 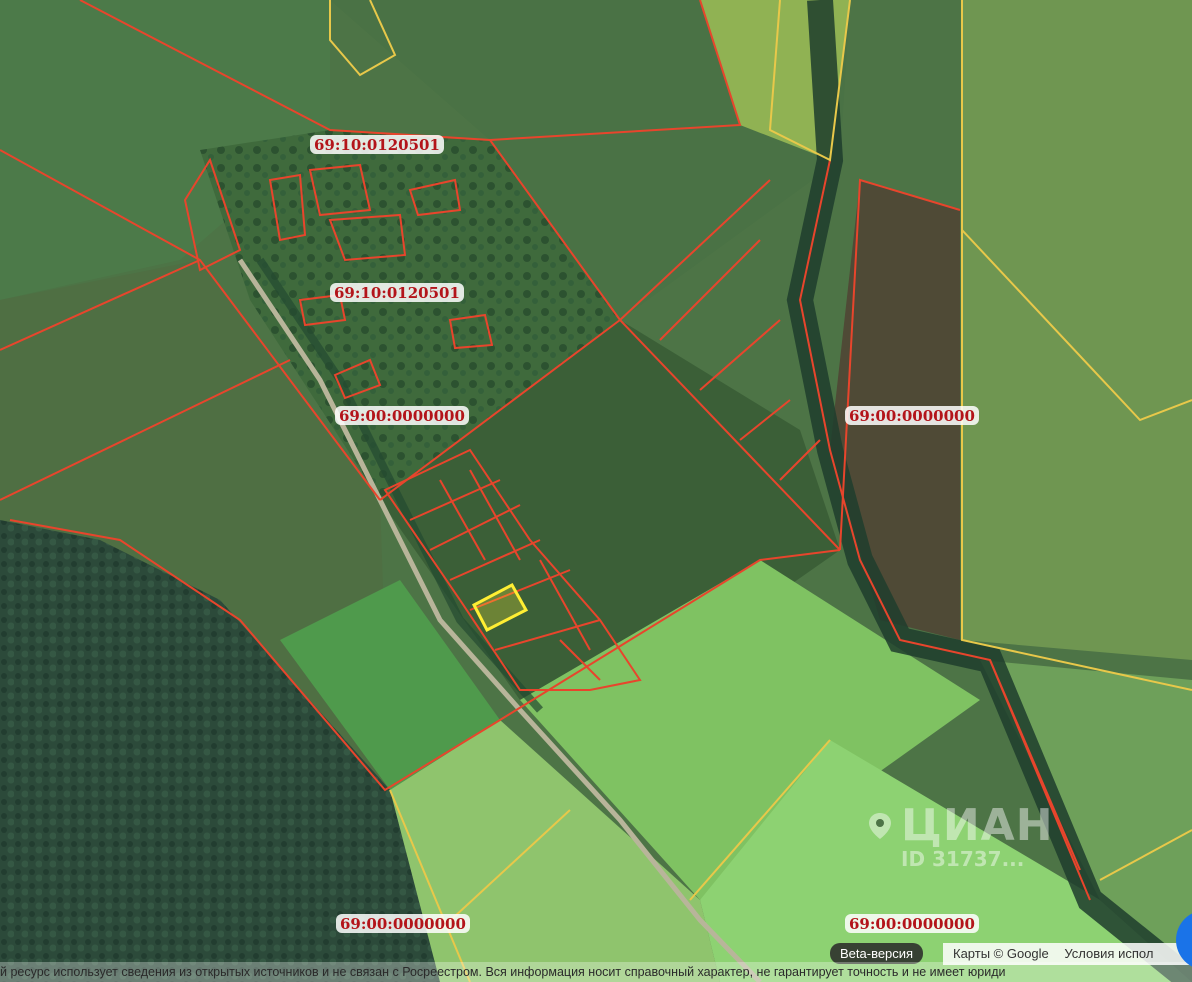 I want to click on beta-badge: Beta-версия, so click(x=877, y=953).